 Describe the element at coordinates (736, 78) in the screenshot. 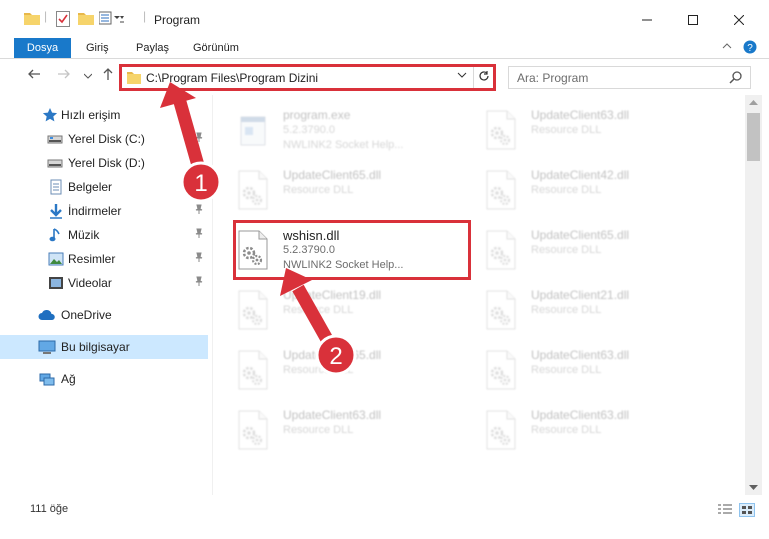

I see `search-icon` at that location.